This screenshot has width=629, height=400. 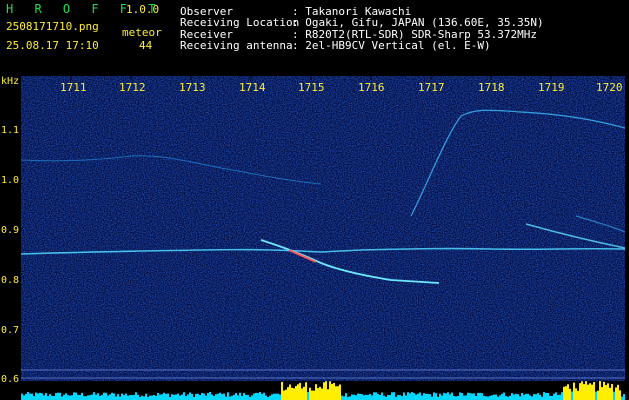 I want to click on x-tick-1717: 1717, so click(x=431, y=87).